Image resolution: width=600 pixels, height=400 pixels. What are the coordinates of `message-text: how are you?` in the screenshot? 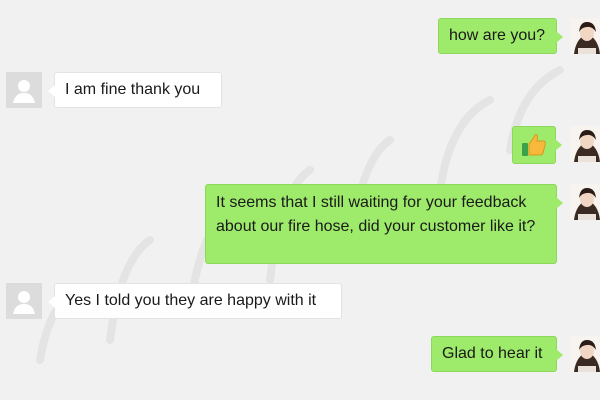 It's located at (497, 35).